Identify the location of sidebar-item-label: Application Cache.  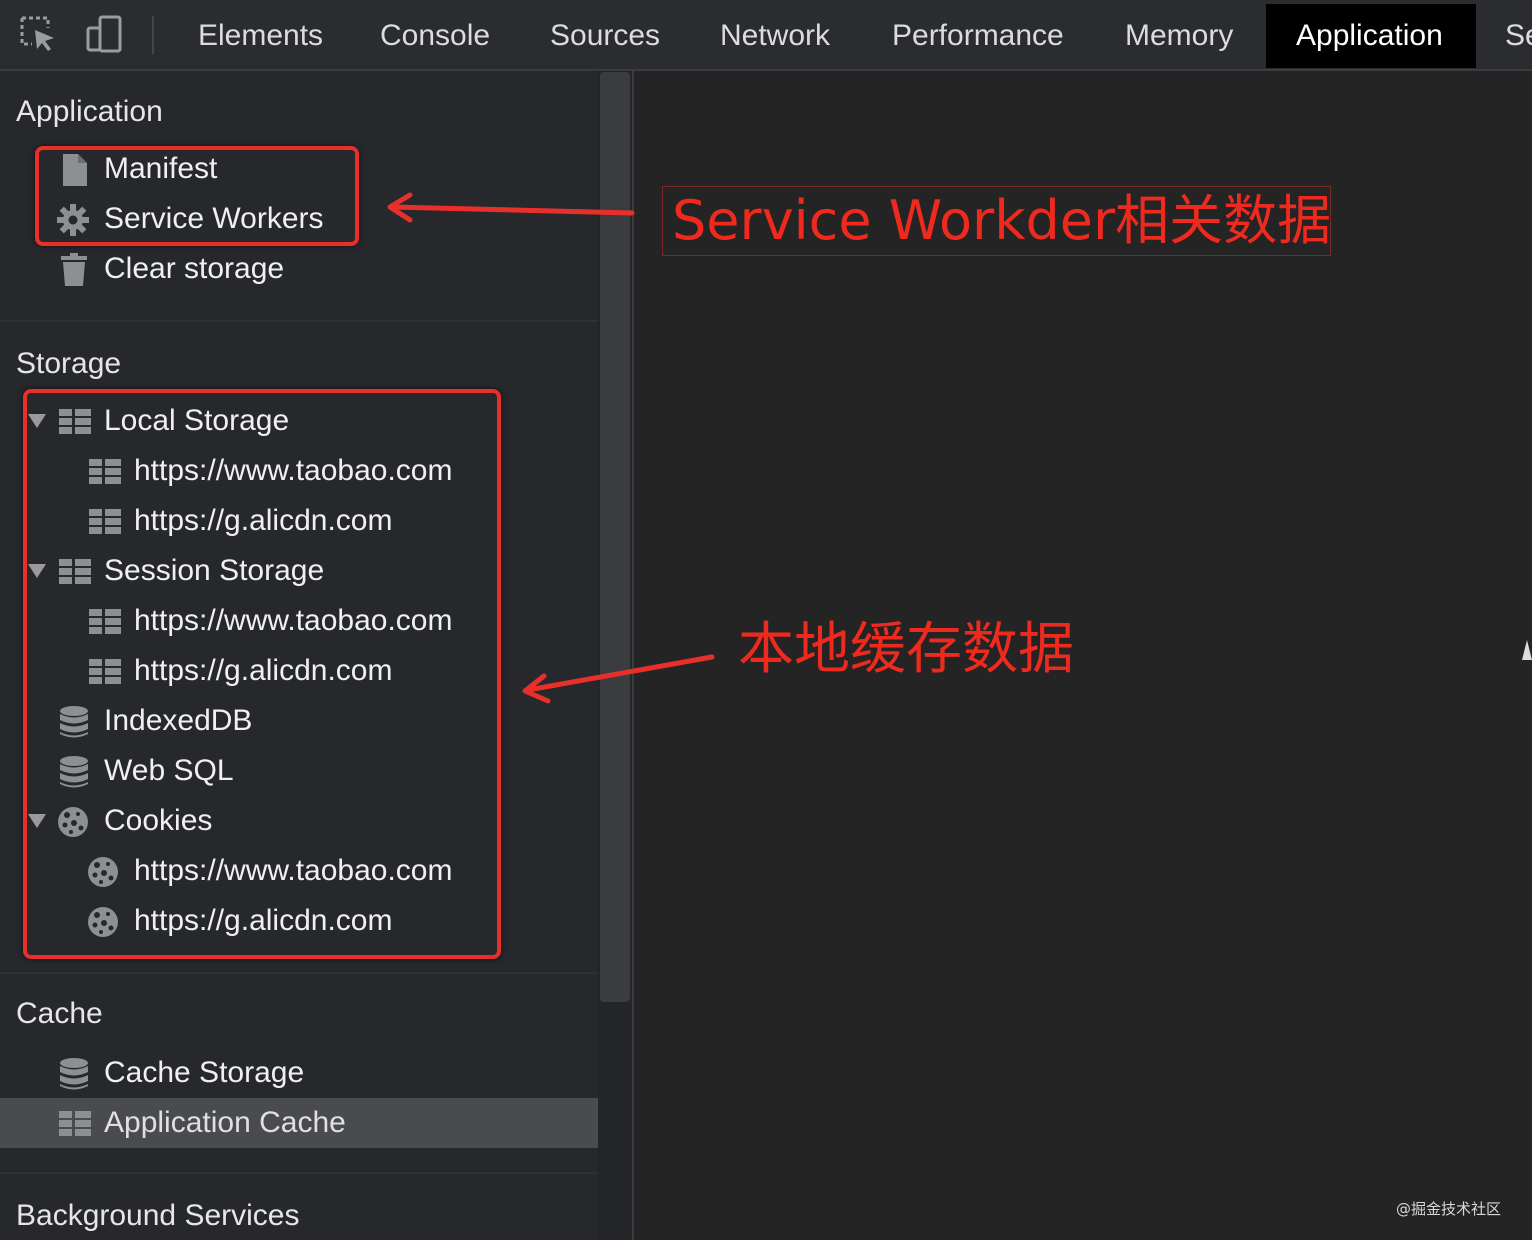
(225, 1122).